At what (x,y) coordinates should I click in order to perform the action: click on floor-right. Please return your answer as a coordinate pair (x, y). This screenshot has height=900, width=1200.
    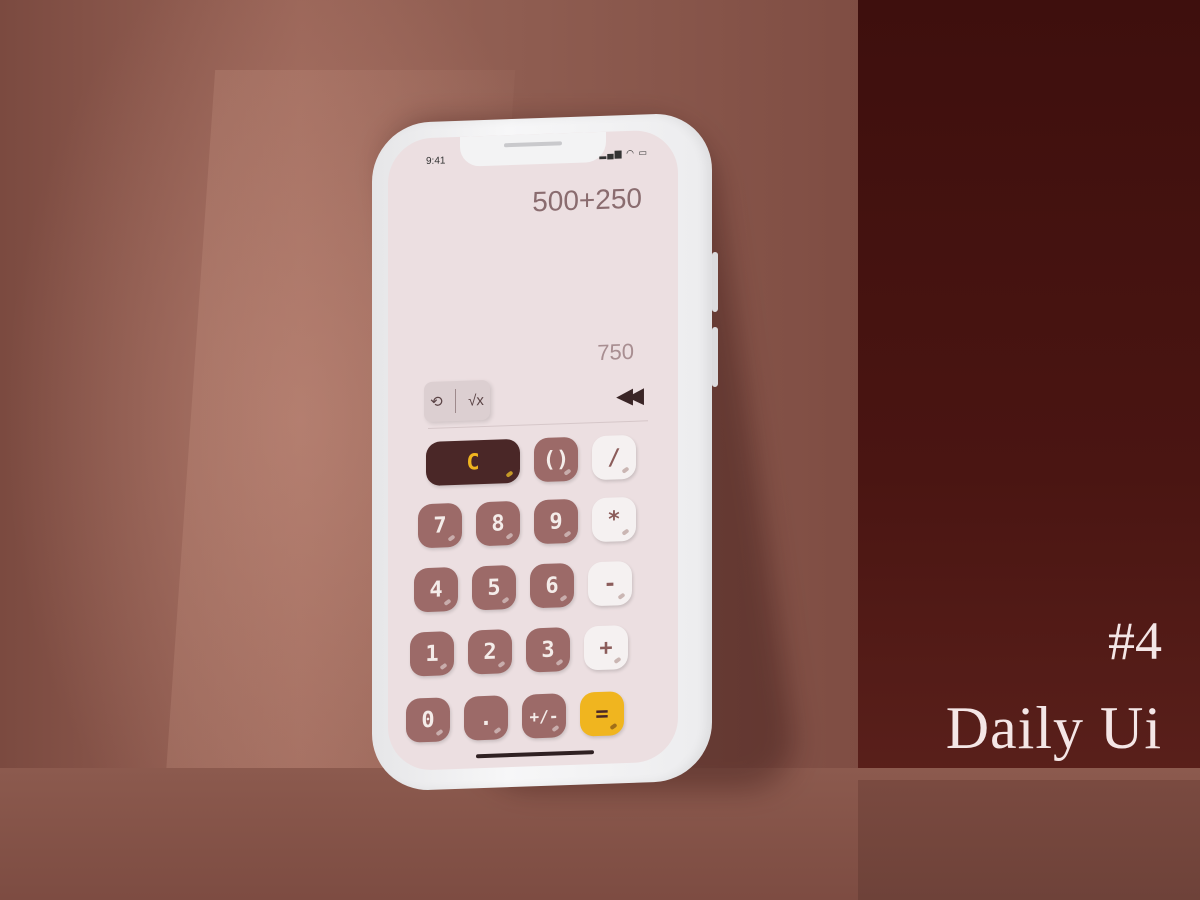
    Looking at the image, I should click on (1029, 840).